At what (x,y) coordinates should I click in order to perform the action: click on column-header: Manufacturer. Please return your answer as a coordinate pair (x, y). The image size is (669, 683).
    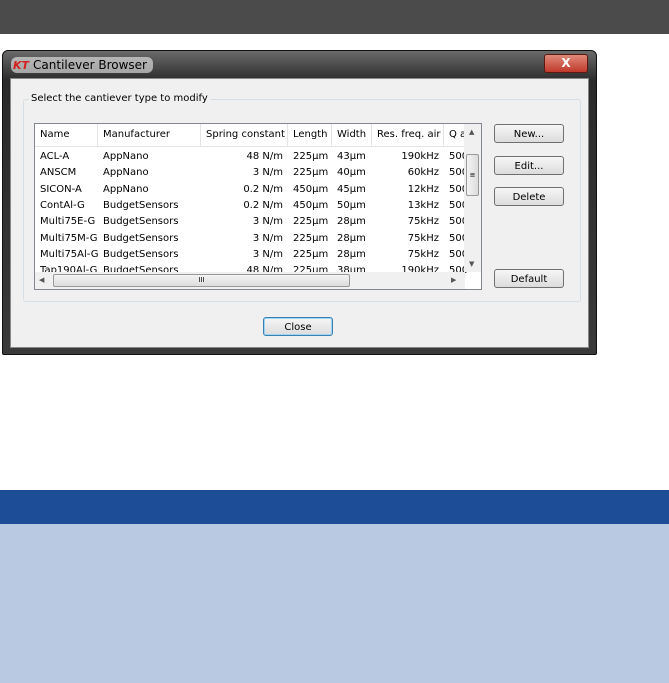
    Looking at the image, I should click on (149, 135).